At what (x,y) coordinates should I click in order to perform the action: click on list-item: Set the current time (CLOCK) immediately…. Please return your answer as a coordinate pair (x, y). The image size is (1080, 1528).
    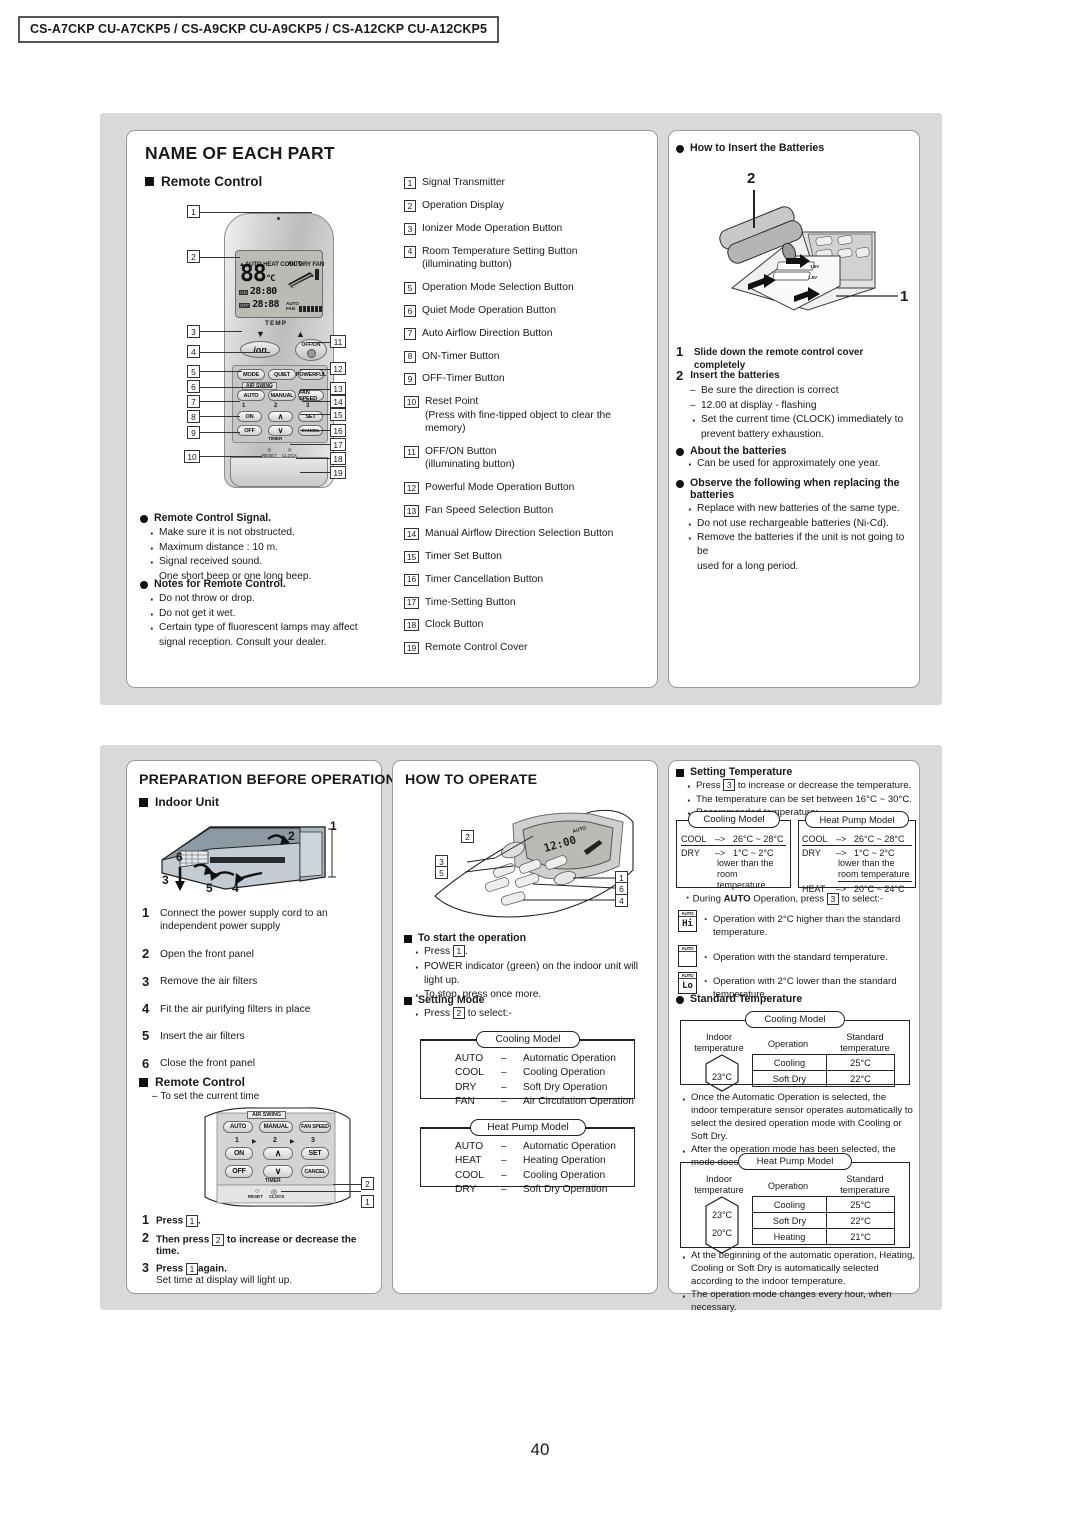
    Looking at the image, I should click on (802, 421).